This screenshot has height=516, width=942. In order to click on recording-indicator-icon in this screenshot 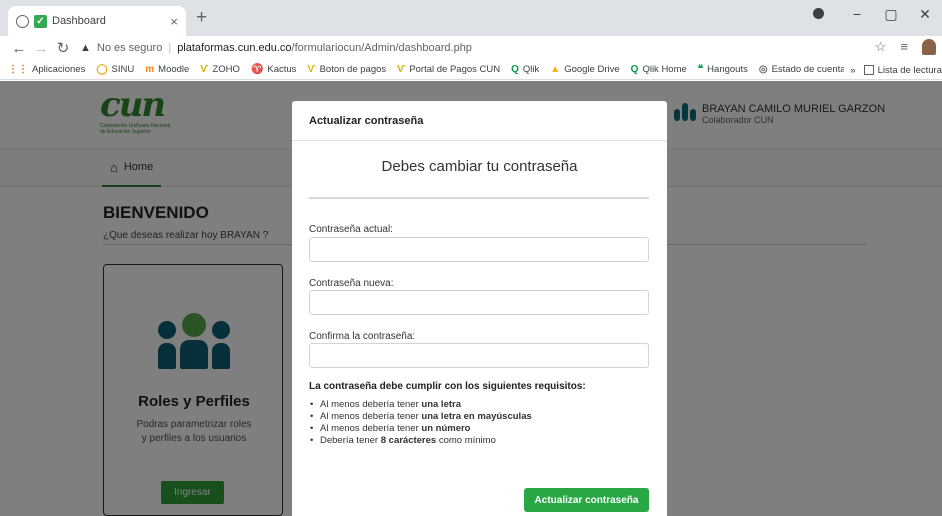, I will do `click(823, 14)`.